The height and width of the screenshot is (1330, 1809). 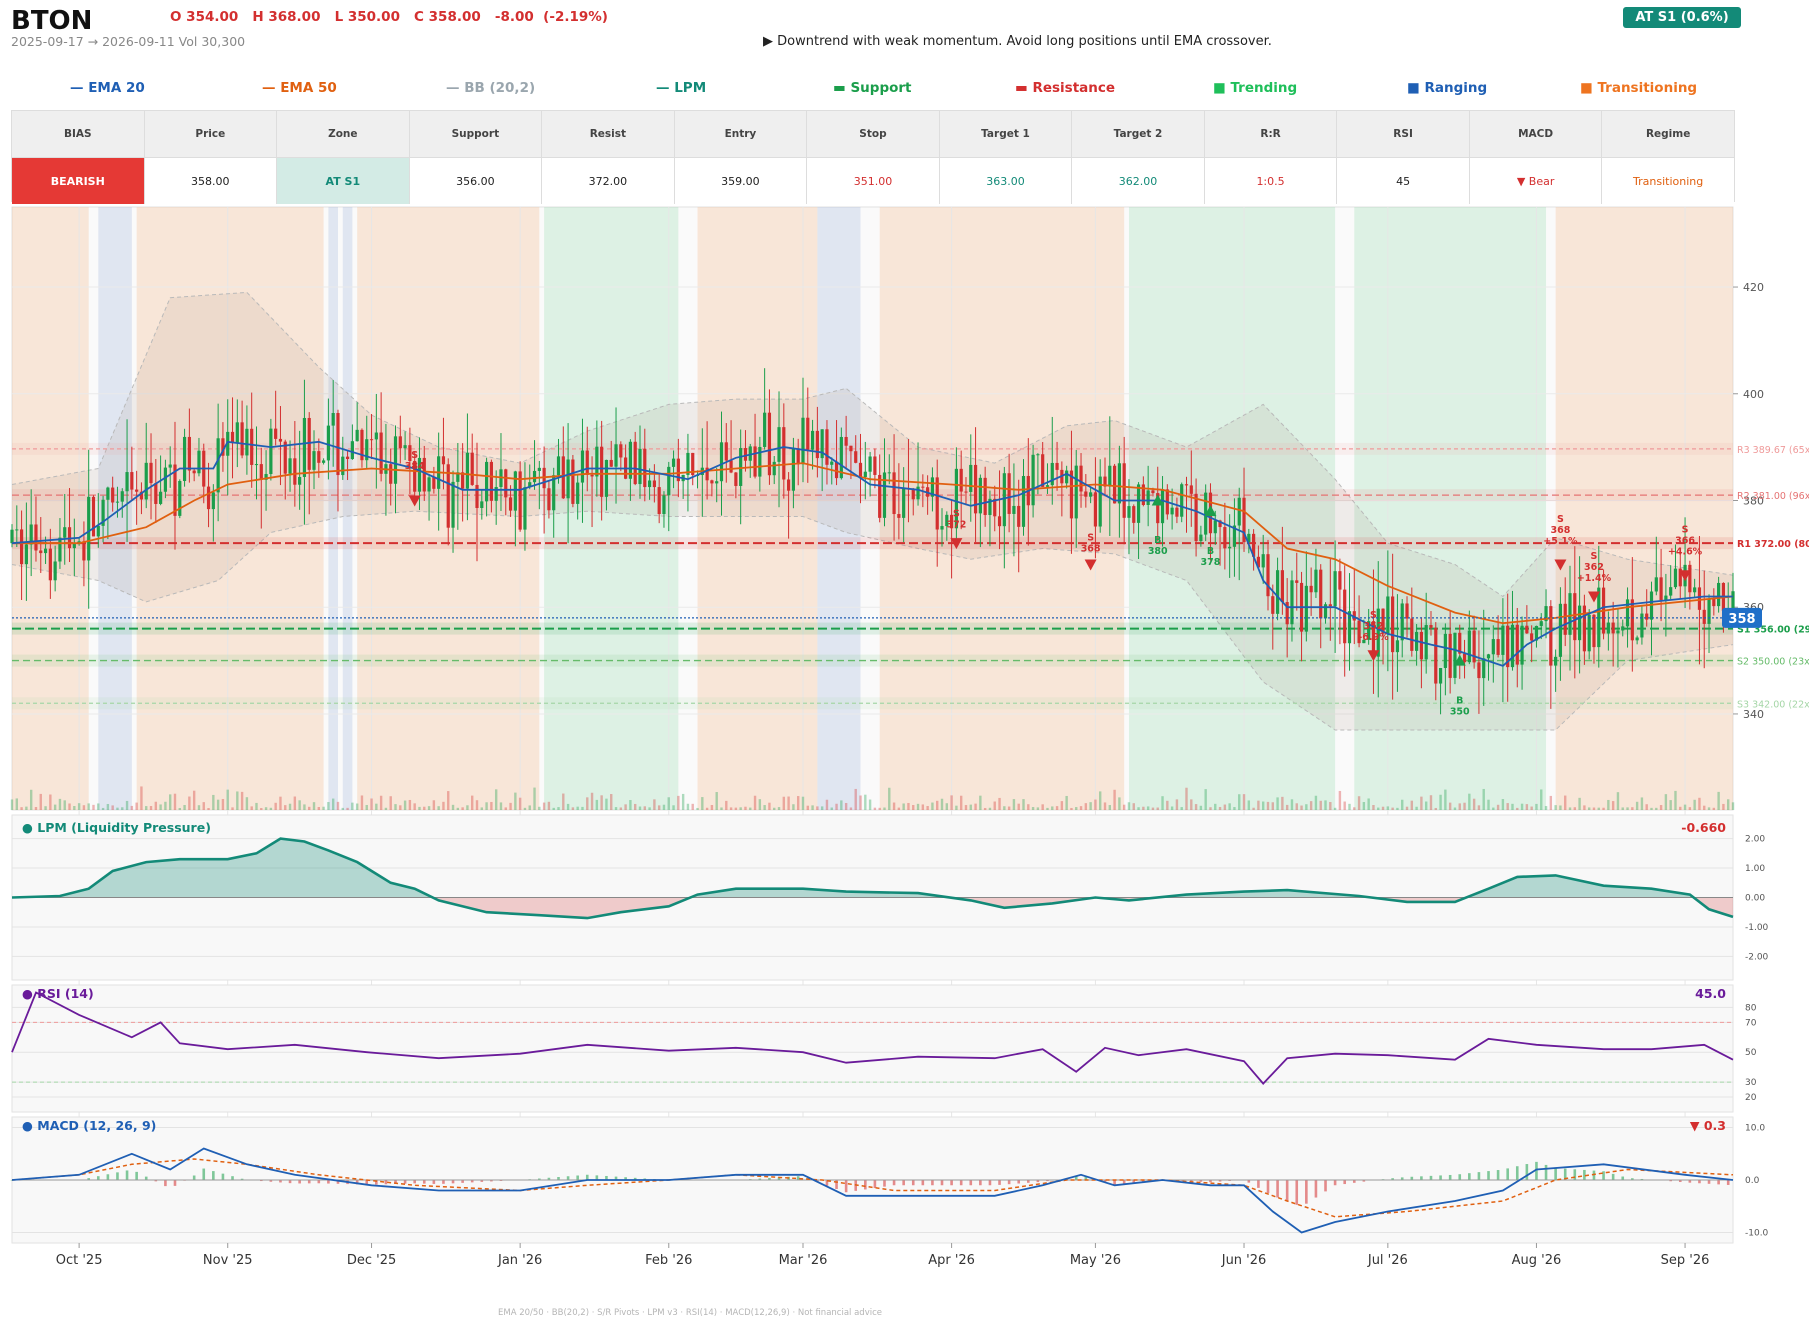 I want to click on macd-title: ● MACD (12, 26, 9), so click(x=89, y=1125).